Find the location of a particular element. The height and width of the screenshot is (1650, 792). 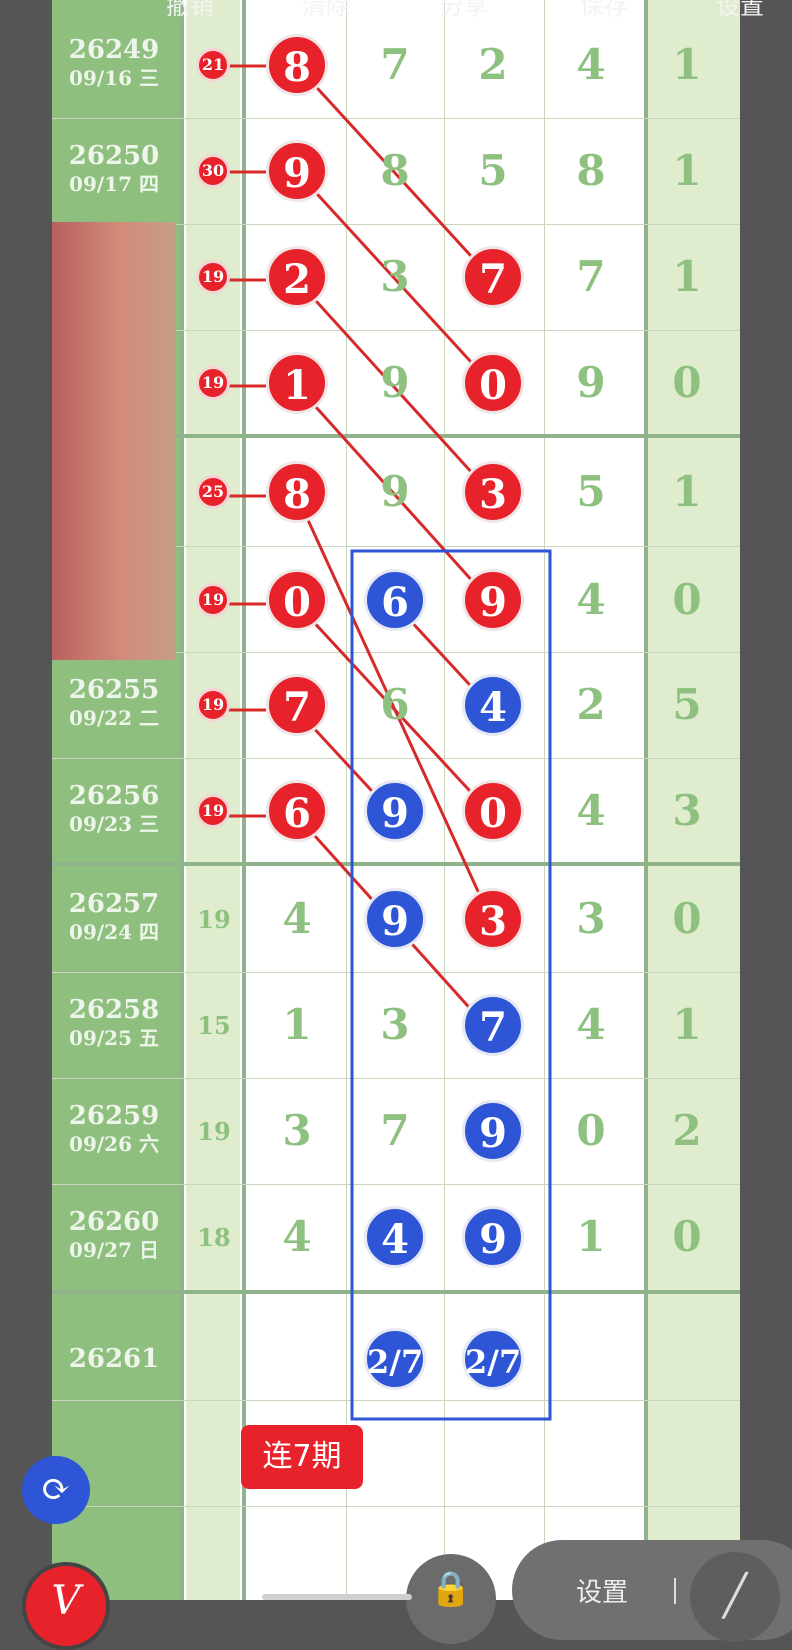

sum-cell: 25 is located at coordinates (213, 492).